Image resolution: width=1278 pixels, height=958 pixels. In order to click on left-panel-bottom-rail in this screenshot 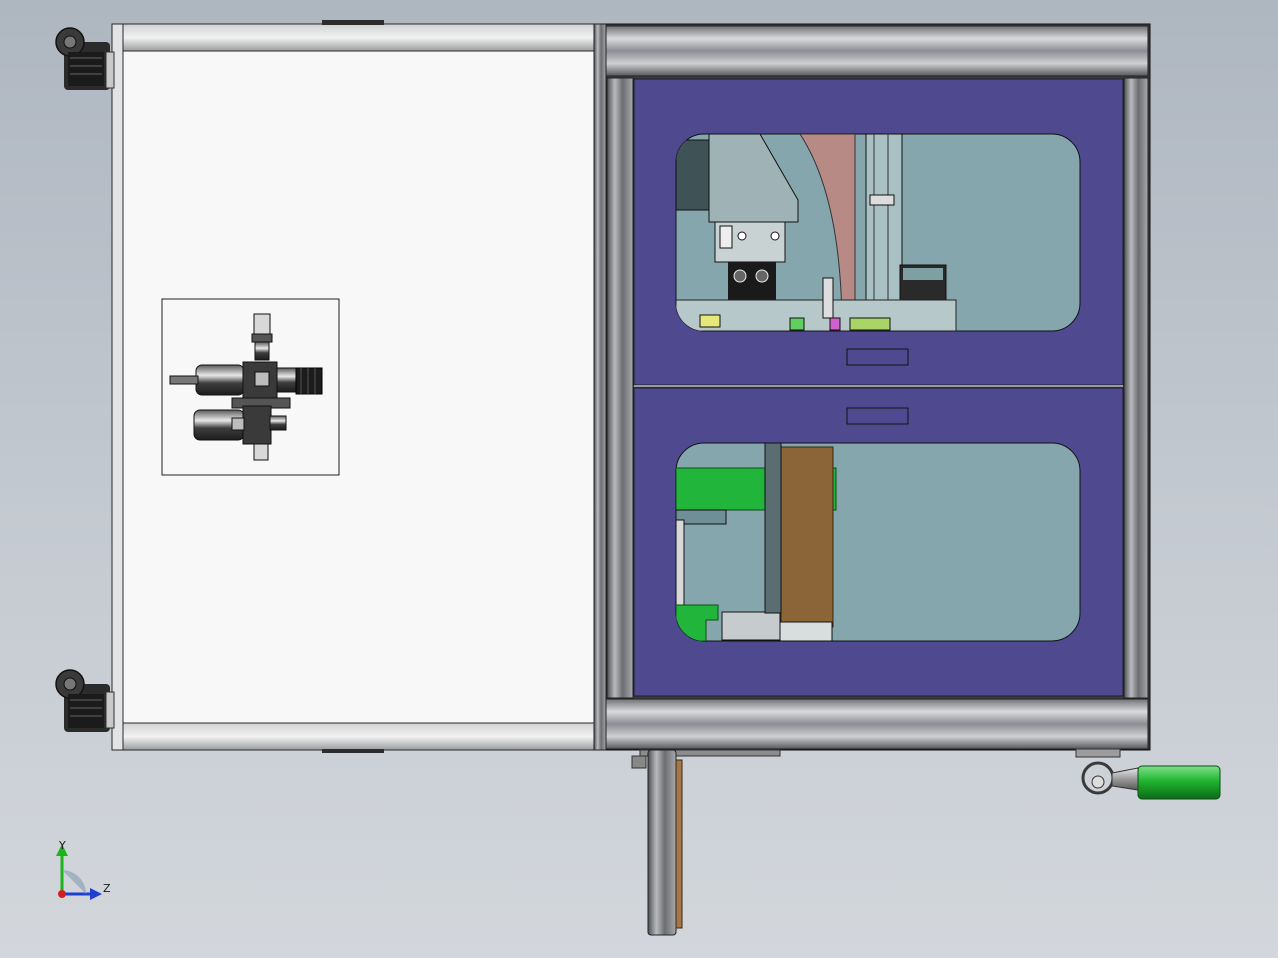, I will do `click(358, 736)`.